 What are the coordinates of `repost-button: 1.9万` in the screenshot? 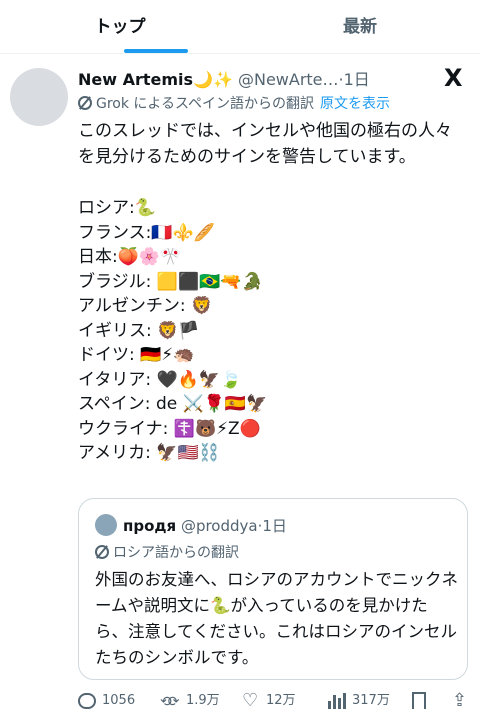 It's located at (190, 701).